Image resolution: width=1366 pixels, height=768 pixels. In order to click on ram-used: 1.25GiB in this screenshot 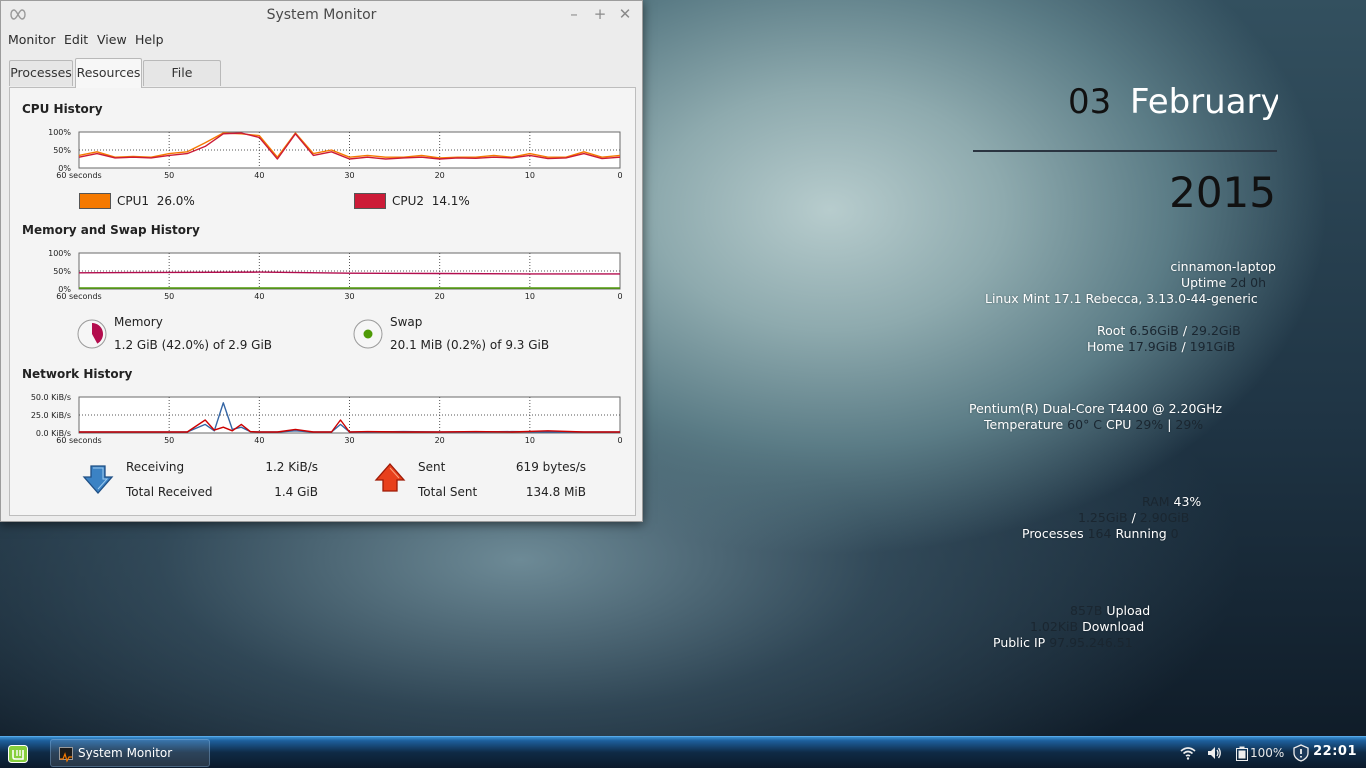, I will do `click(1103, 517)`.